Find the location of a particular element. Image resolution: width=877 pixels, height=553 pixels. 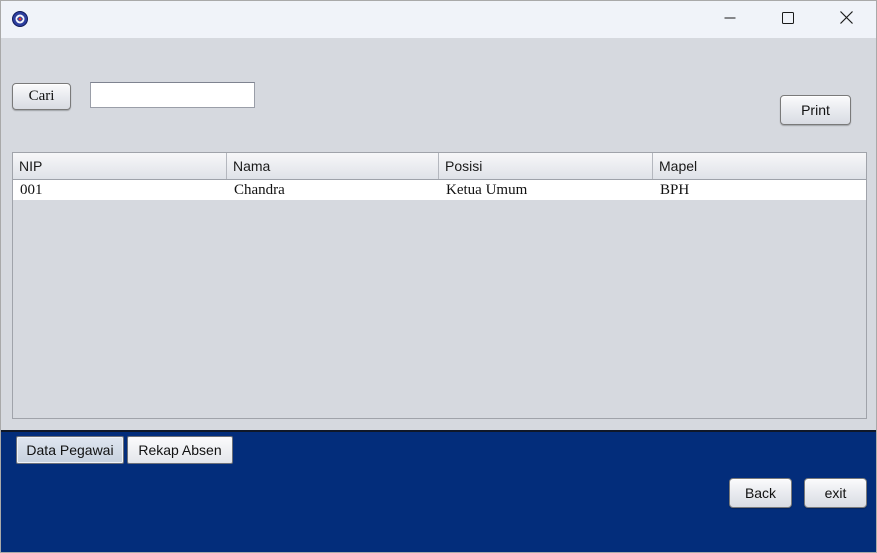

maximize-icon is located at coordinates (788, 20).